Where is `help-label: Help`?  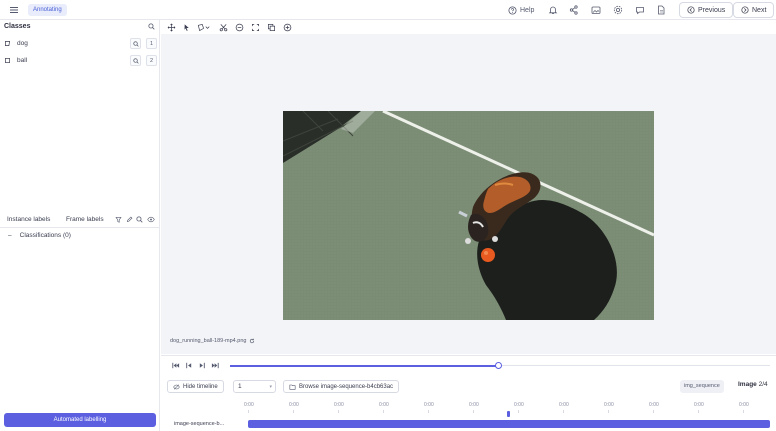 help-label: Help is located at coordinates (527, 10).